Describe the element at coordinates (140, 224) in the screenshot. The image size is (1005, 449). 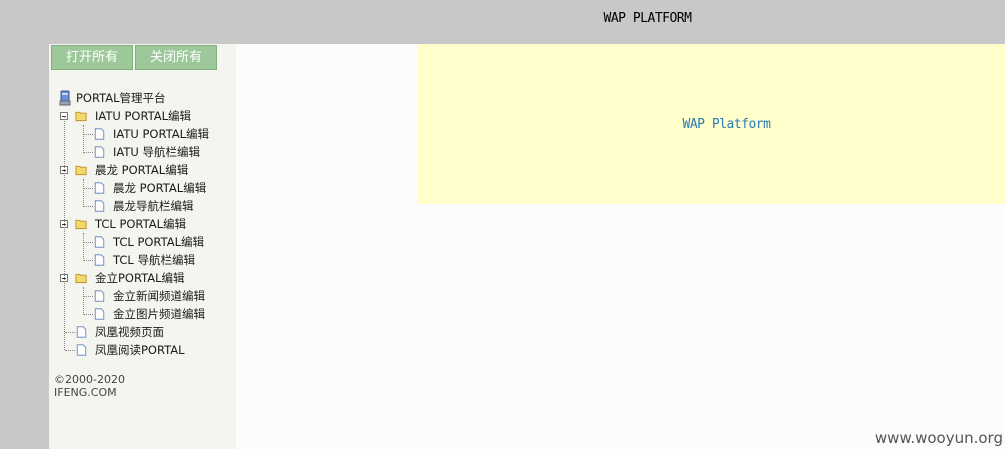
I see `tree-group-label: TCL PORTAL编辑` at that location.